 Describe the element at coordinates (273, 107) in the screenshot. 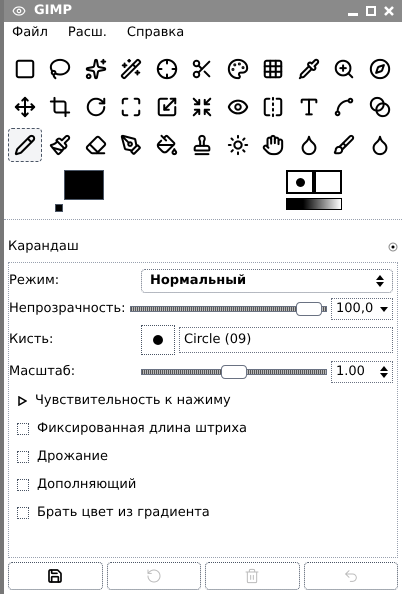

I see `flip-icon` at that location.